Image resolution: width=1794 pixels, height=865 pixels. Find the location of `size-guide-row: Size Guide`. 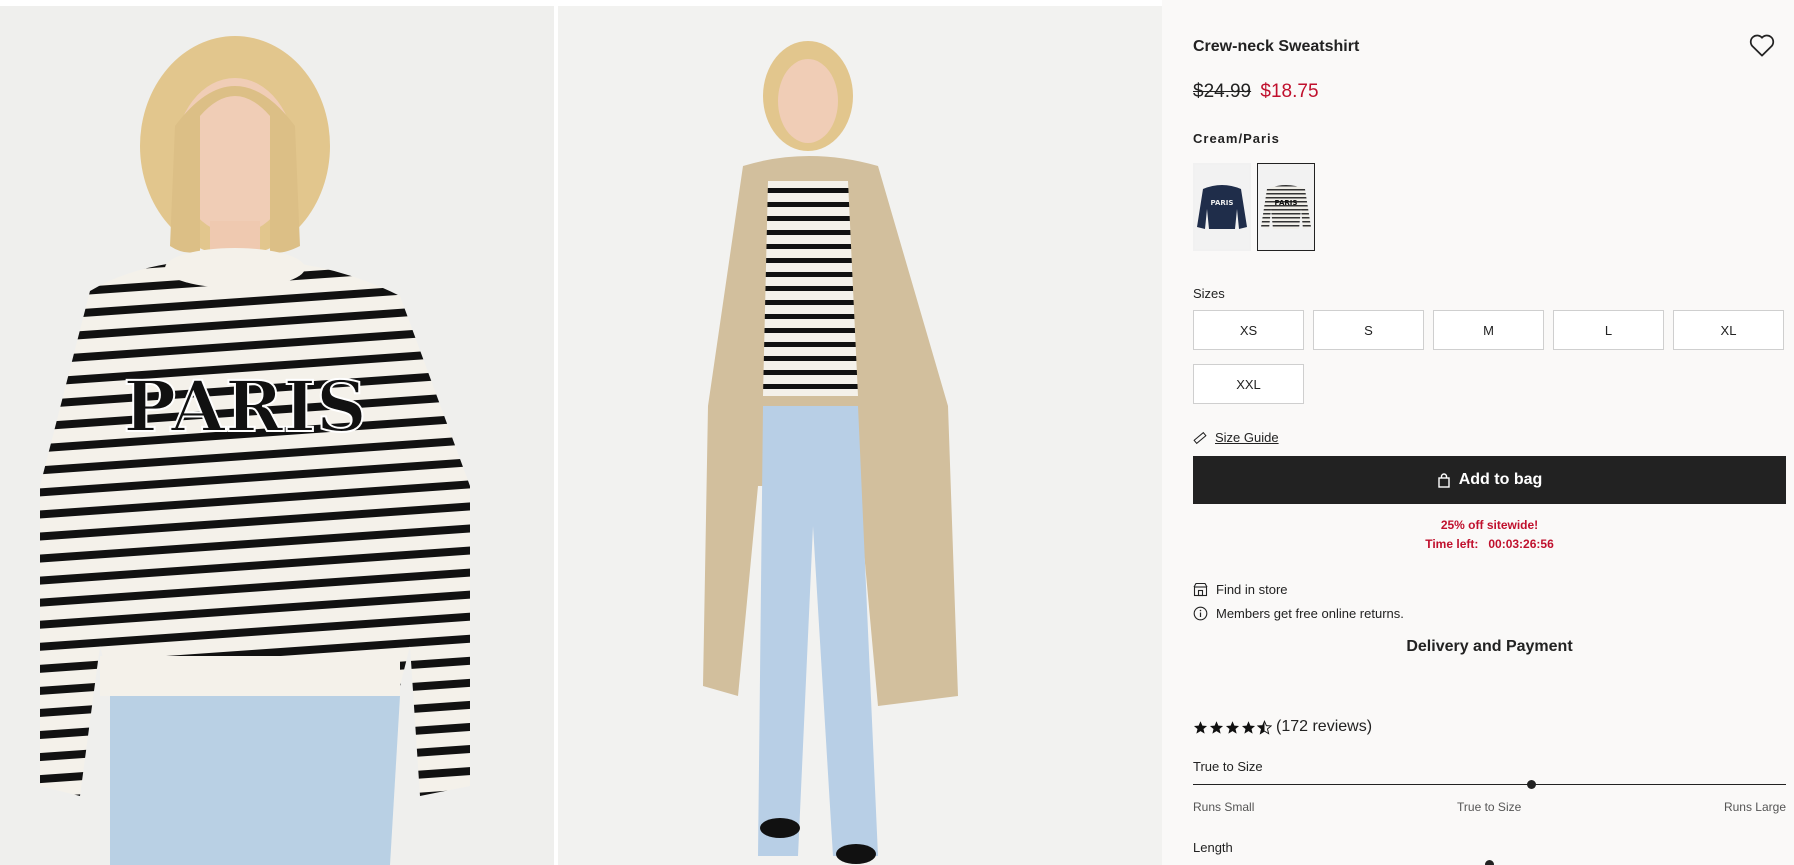

size-guide-row: Size Guide is located at coordinates (1236, 437).